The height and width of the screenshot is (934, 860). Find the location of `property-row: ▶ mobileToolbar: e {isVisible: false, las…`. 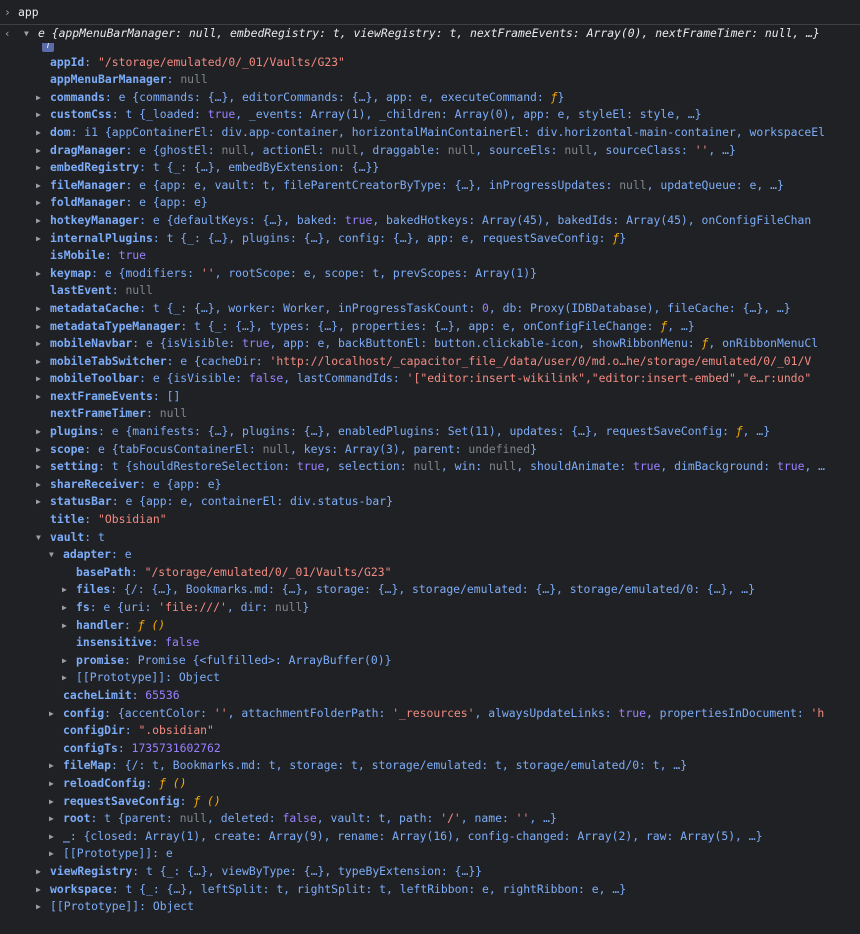

property-row: ▶ mobileToolbar: e {isVisible: false, las… is located at coordinates (430, 379).